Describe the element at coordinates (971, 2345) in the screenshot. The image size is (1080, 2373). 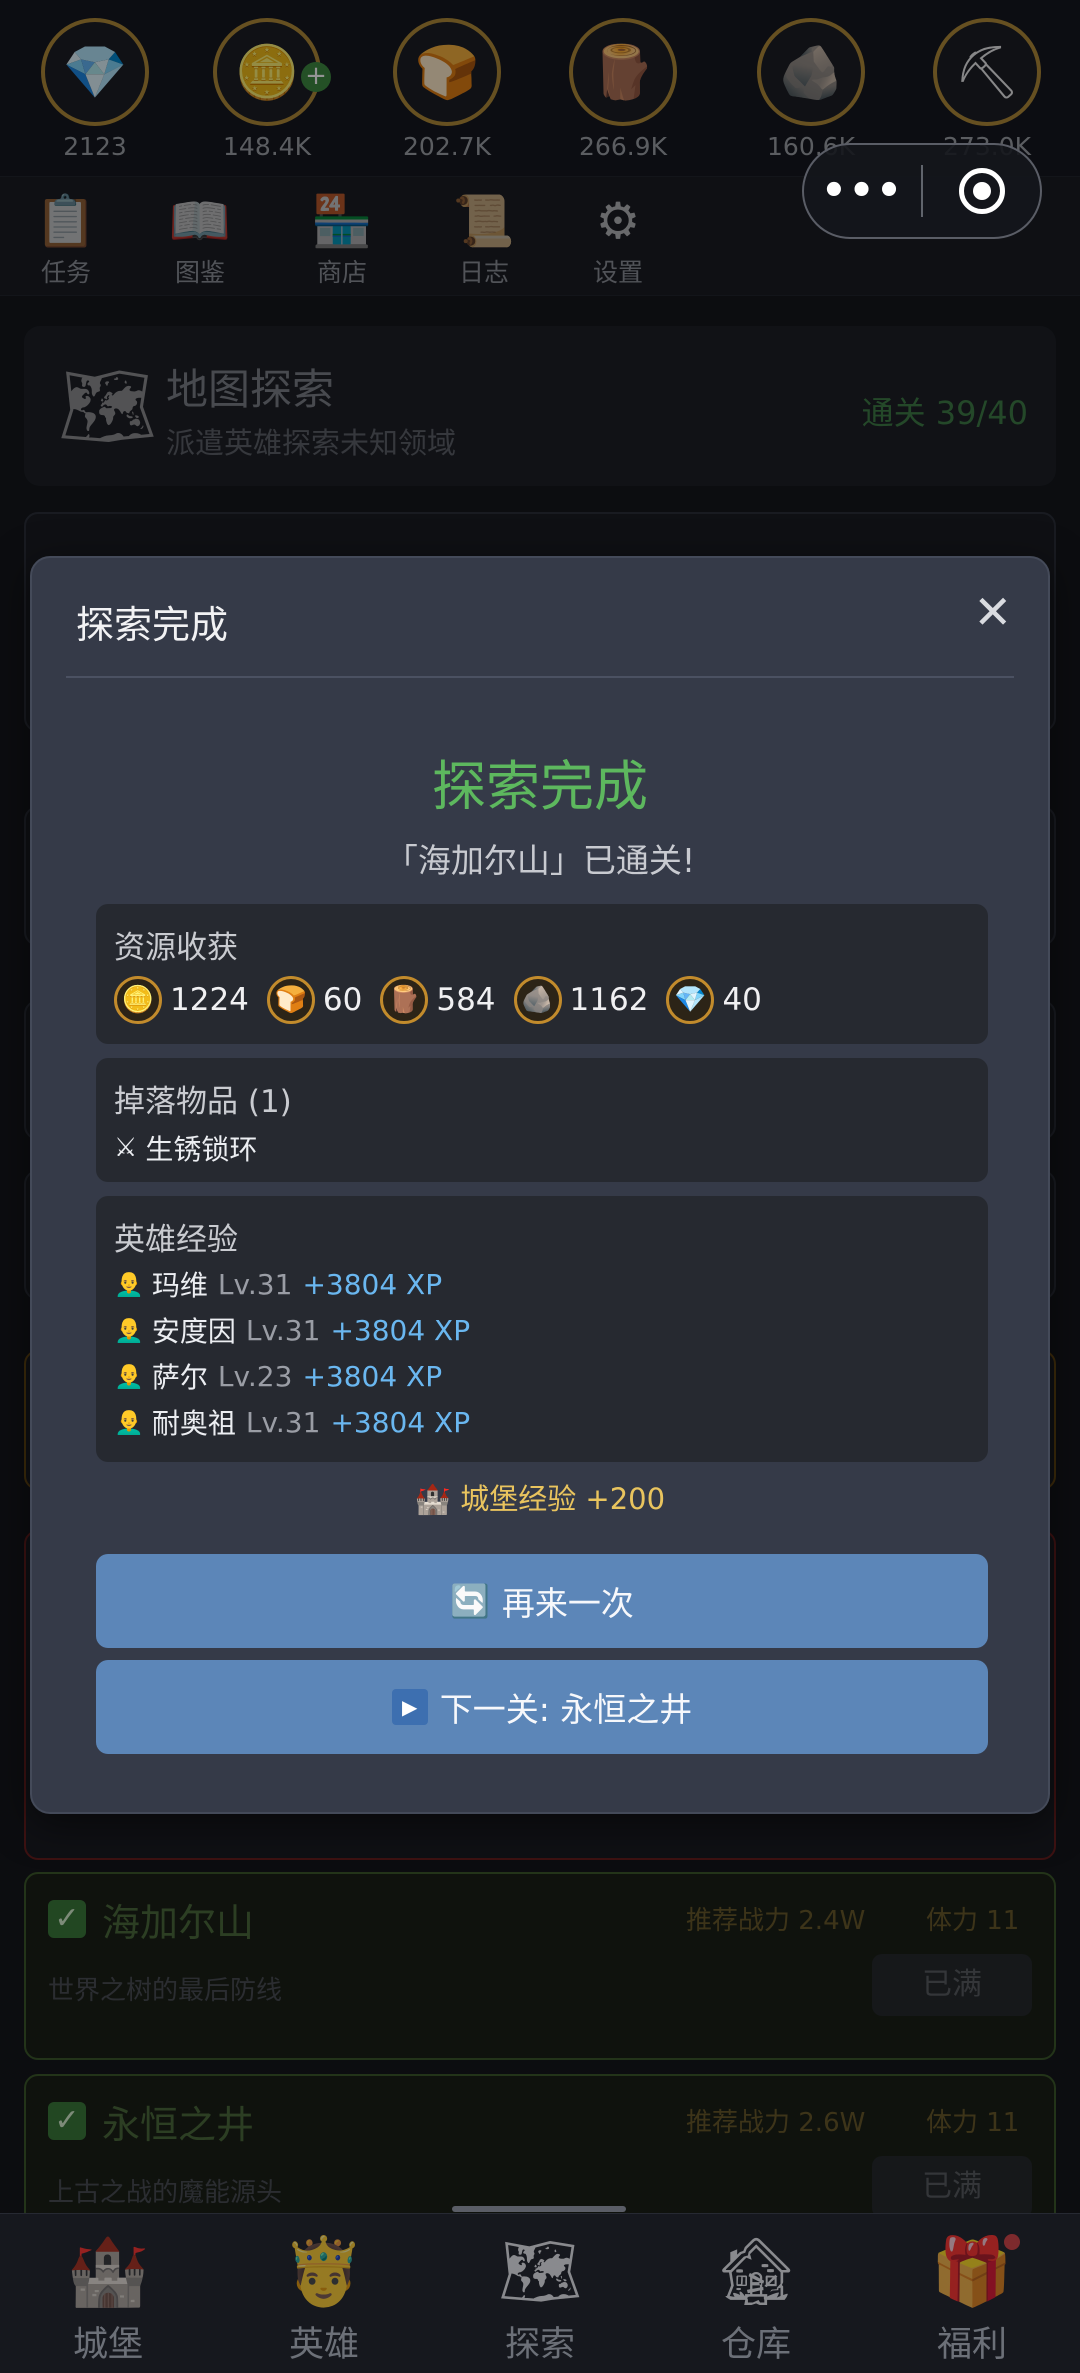
I see `nav-label: 福利` at that location.